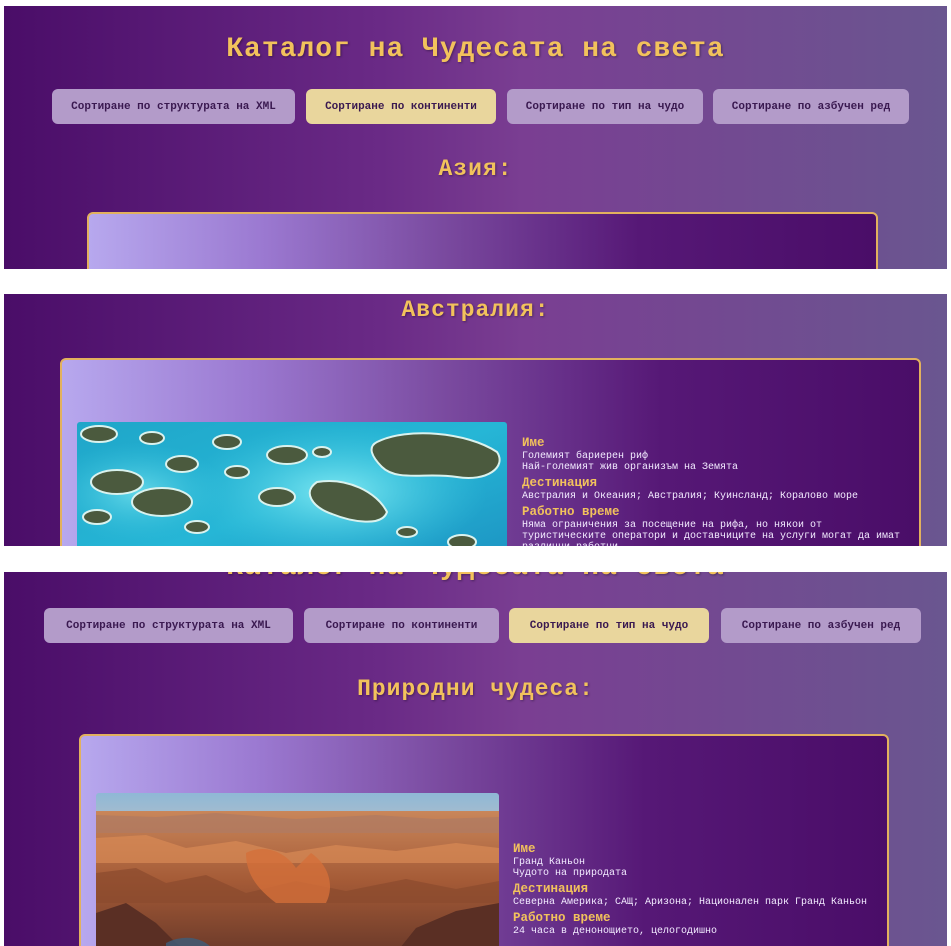 The width and height of the screenshot is (951, 946). I want to click on wonder-hours: 24 часа в денонощието, целогодишно, so click(615, 931).